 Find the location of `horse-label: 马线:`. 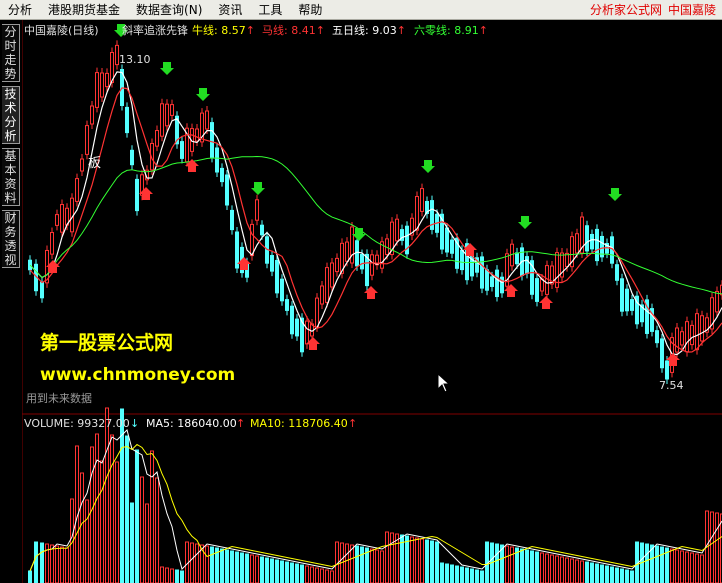

horse-label: 马线: is located at coordinates (275, 30).